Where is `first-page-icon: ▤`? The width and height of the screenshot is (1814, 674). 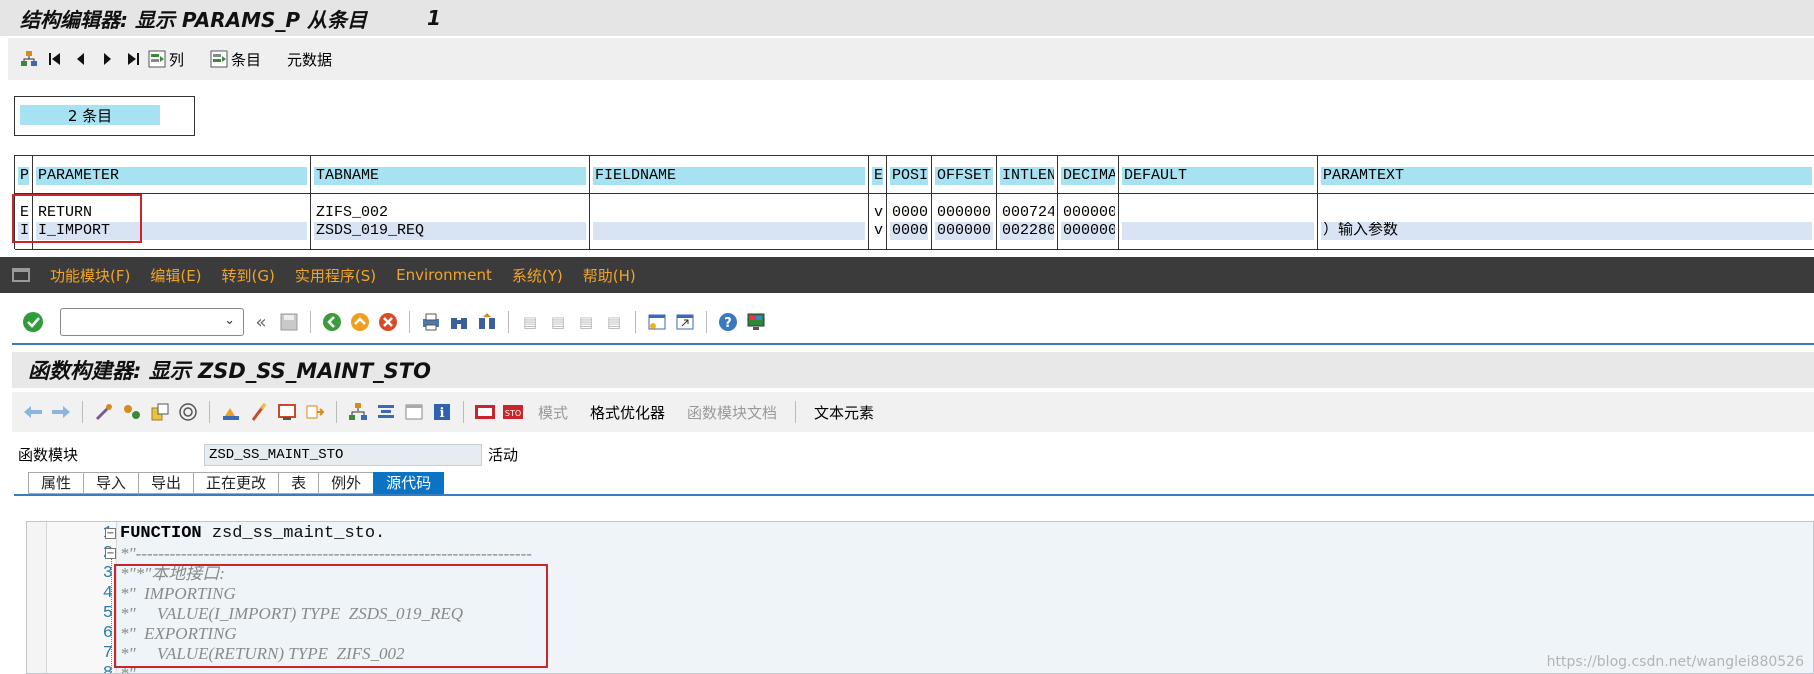
first-page-icon: ▤ is located at coordinates (530, 322).